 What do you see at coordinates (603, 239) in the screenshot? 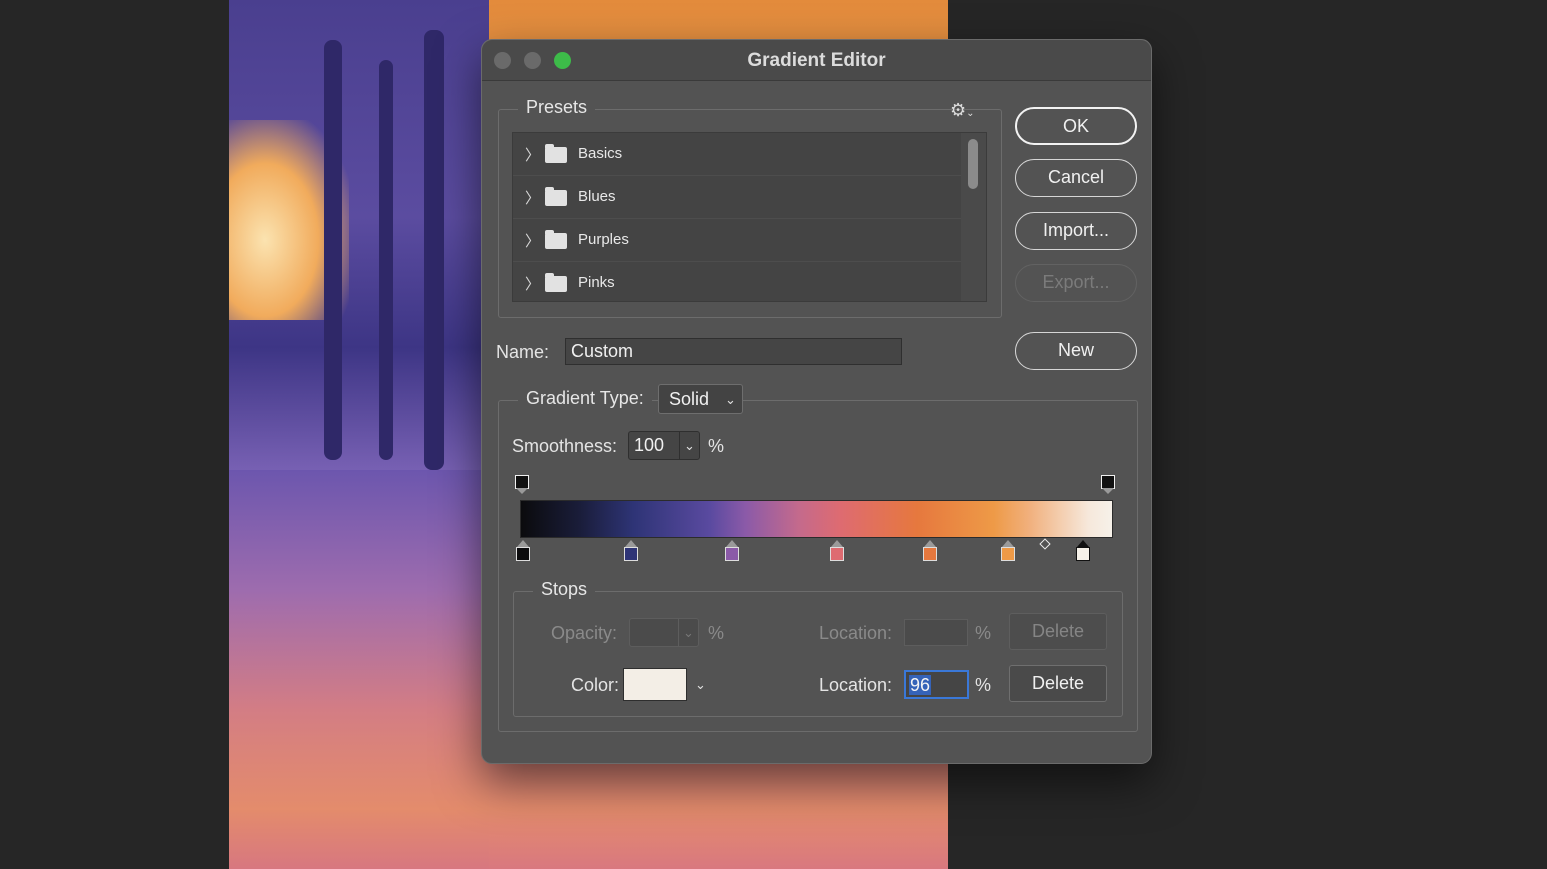
I see `preset-folder-label: Purples` at bounding box center [603, 239].